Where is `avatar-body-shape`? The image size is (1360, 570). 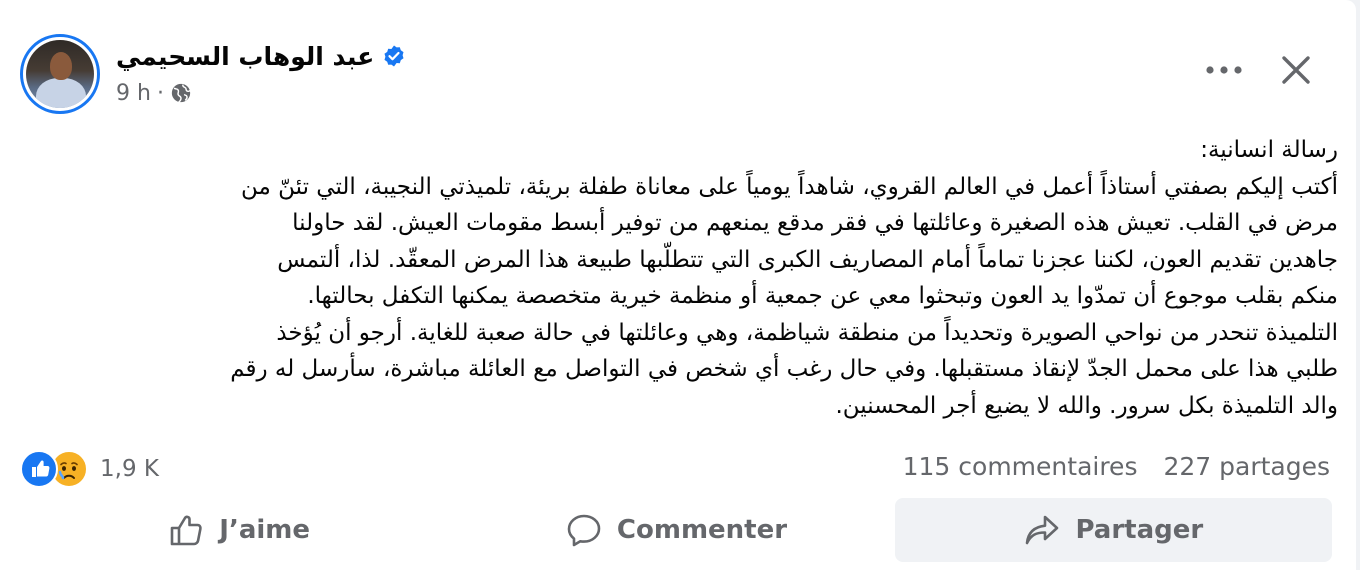 avatar-body-shape is located at coordinates (61, 93).